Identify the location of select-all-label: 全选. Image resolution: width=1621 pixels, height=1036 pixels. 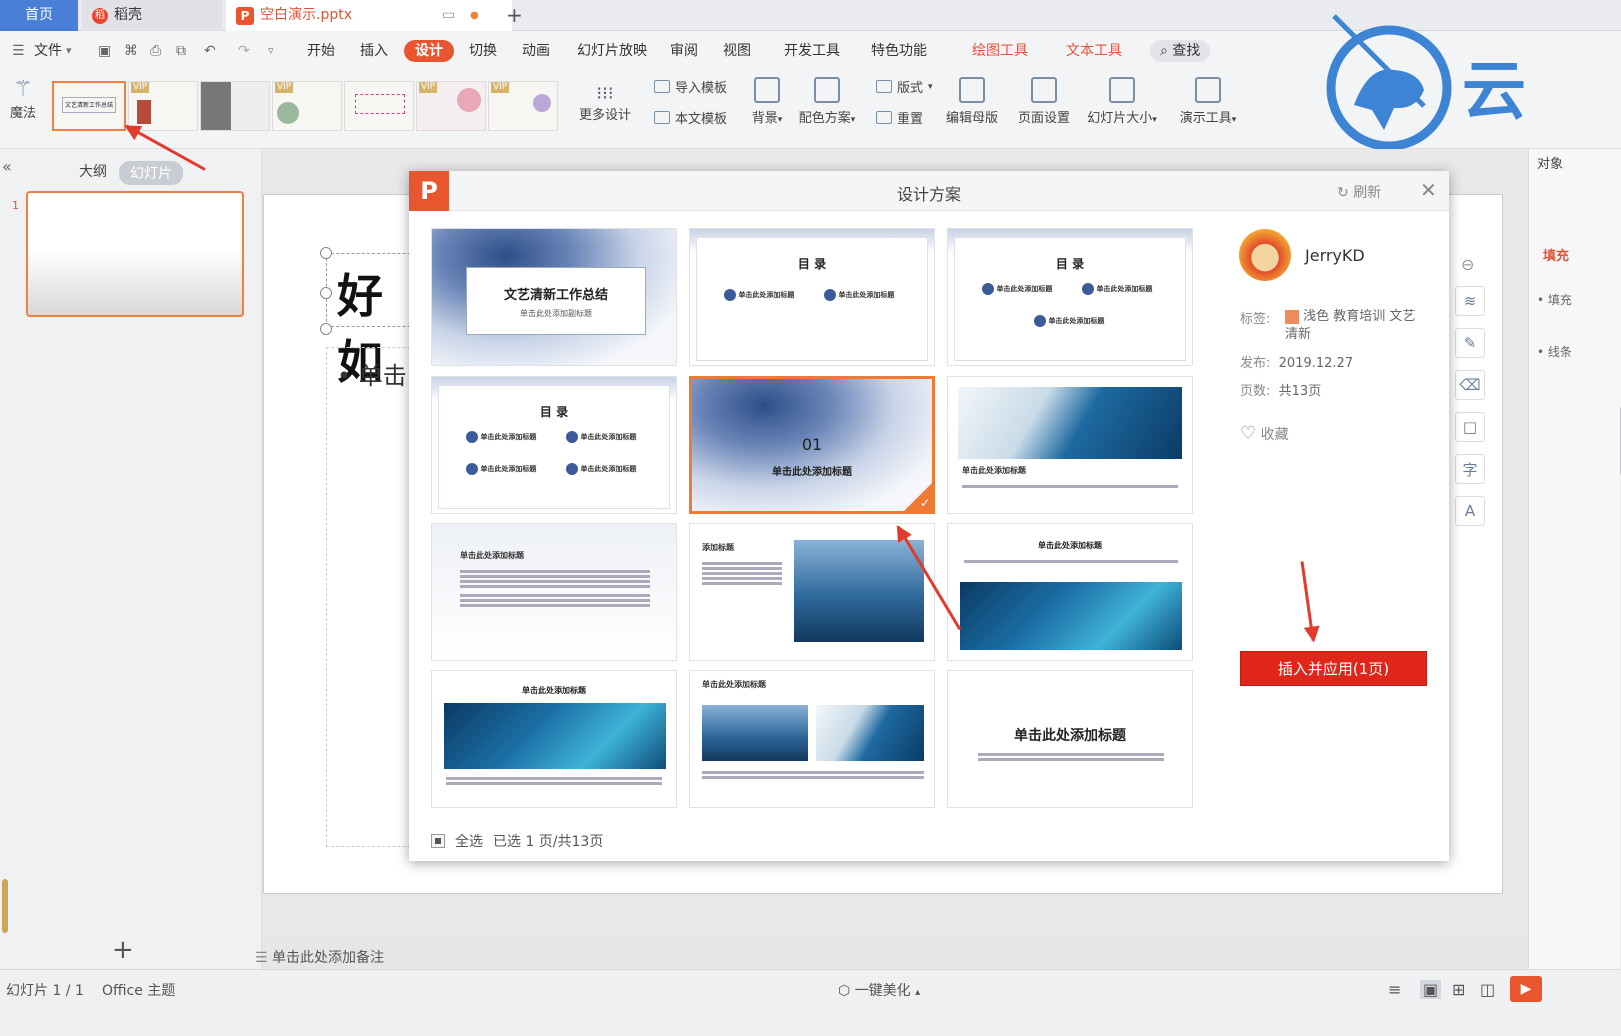
(469, 841).